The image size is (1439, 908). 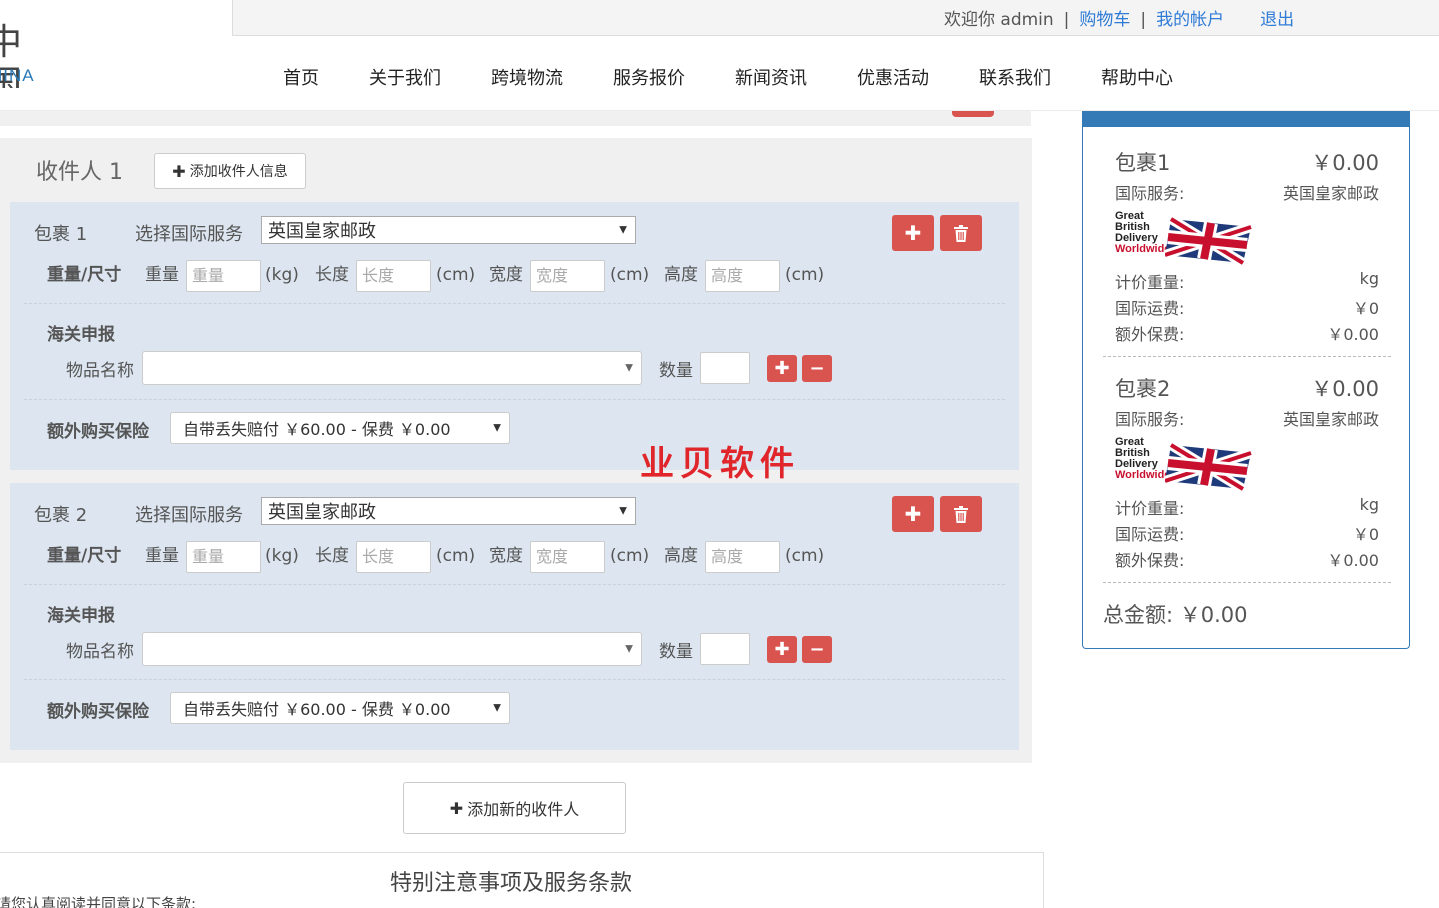 I want to click on nav-contact: 联系我们, so click(x=1015, y=77).